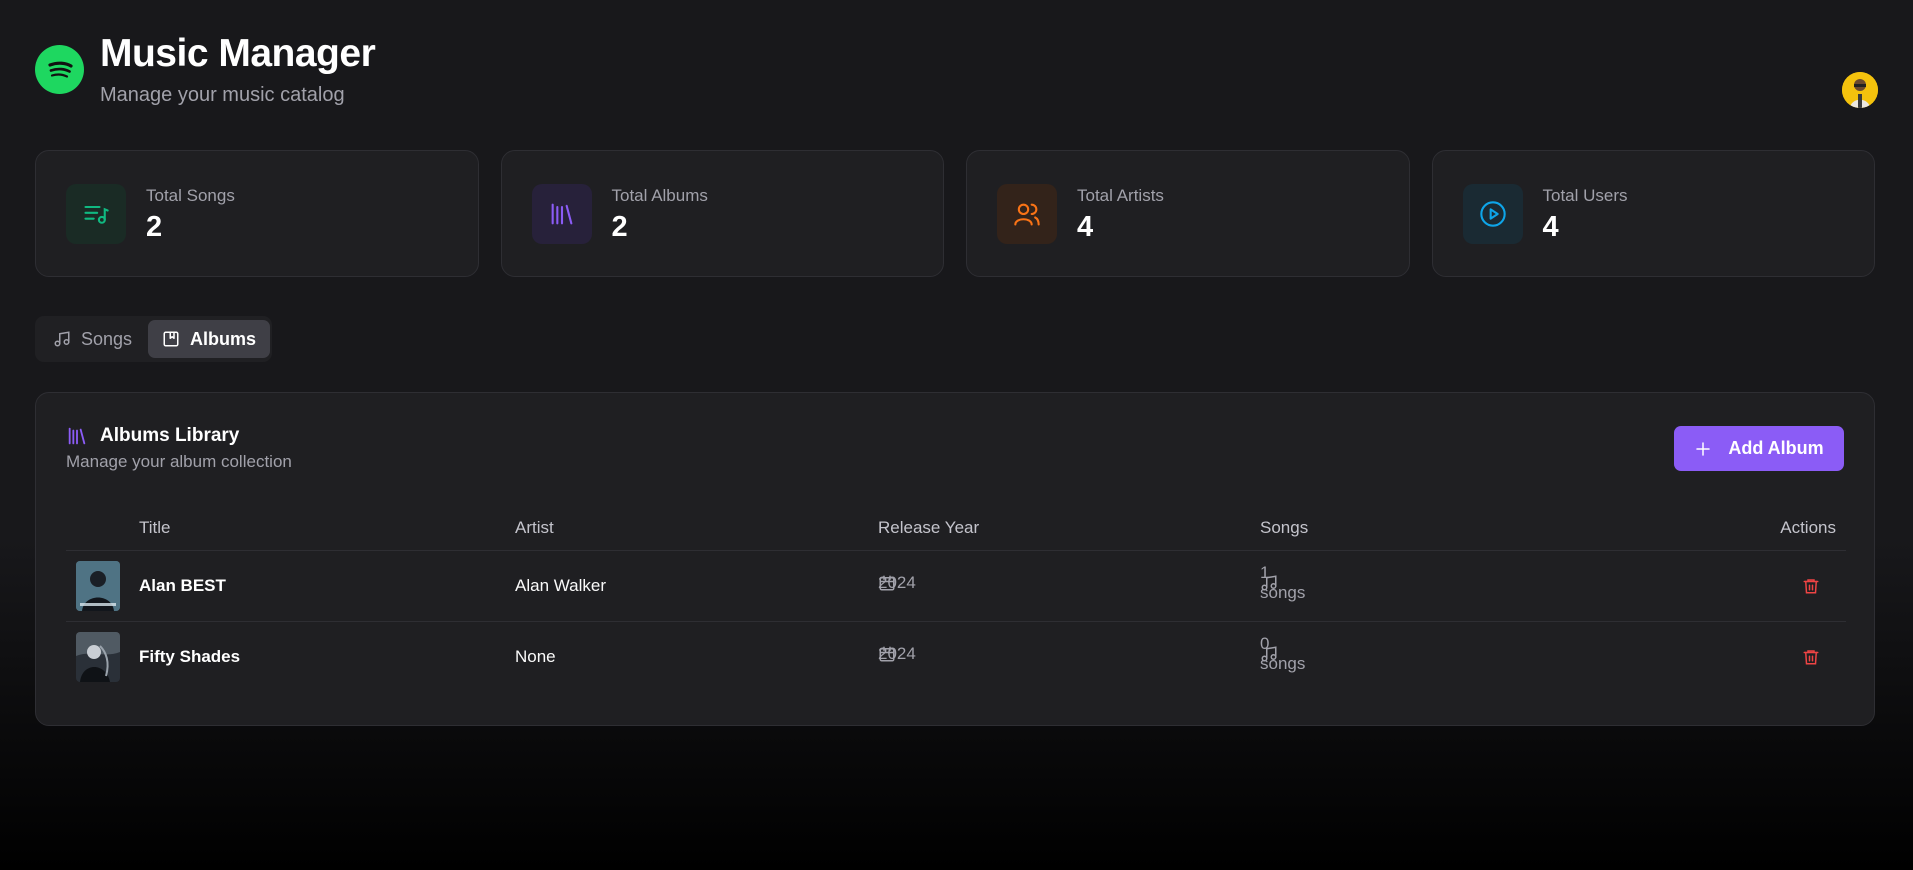 This screenshot has height=870, width=1913. I want to click on page-subtitle: Manage your music catalog, so click(222, 95).